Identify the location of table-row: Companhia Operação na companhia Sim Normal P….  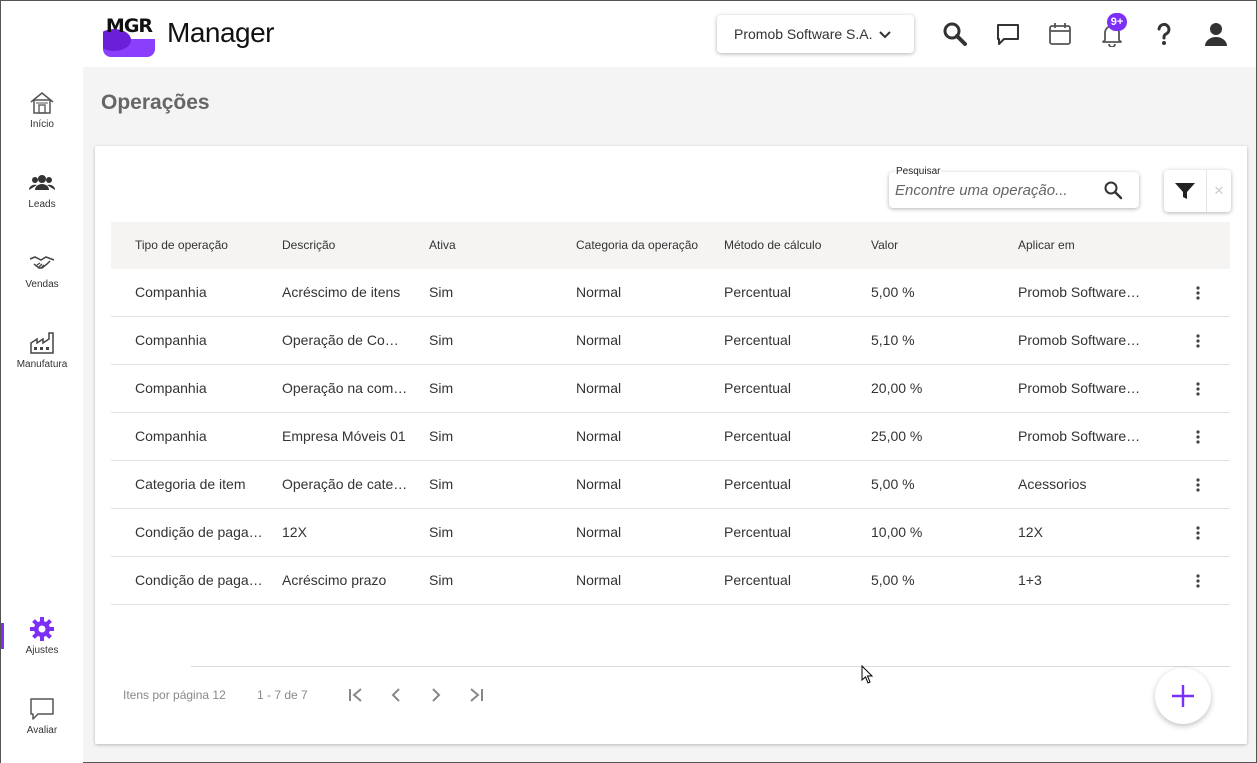
(670, 389).